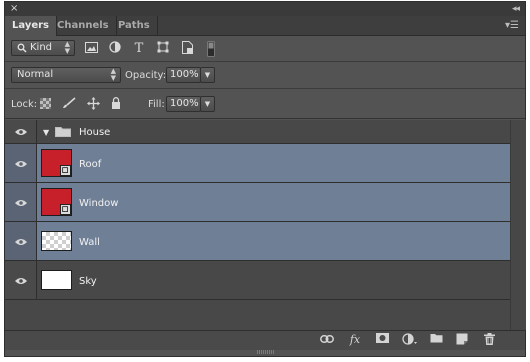 The image size is (530, 362). I want to click on scrollbar, so click(518, 225).